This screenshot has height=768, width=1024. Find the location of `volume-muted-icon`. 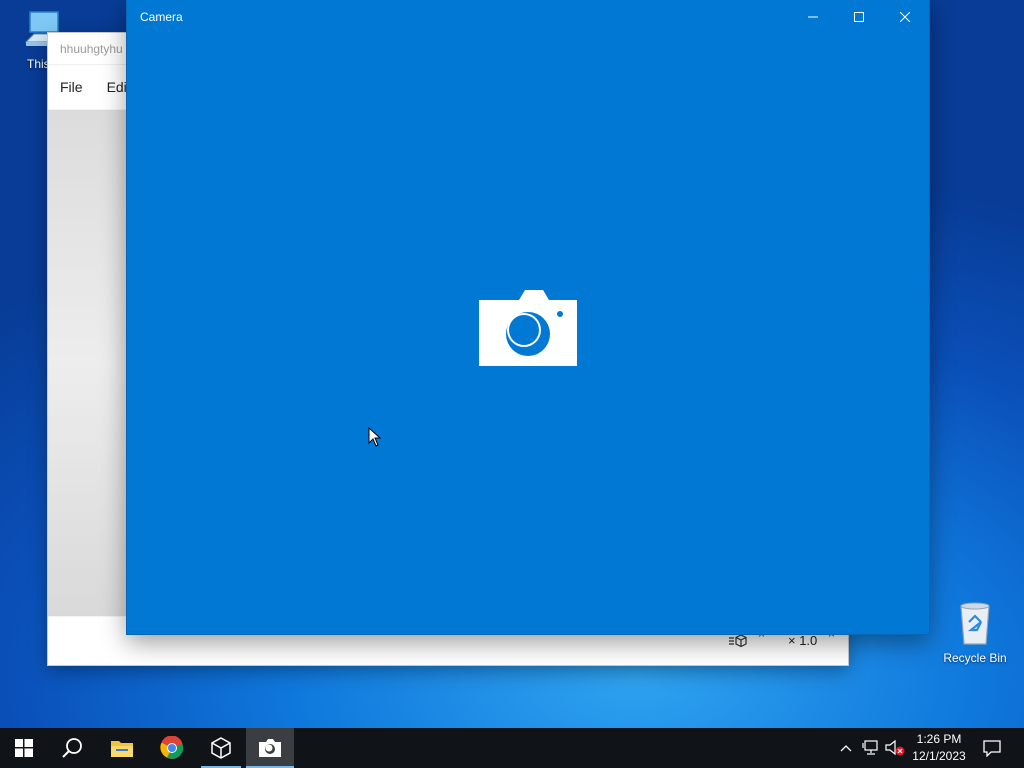

volume-muted-icon is located at coordinates (895, 748).